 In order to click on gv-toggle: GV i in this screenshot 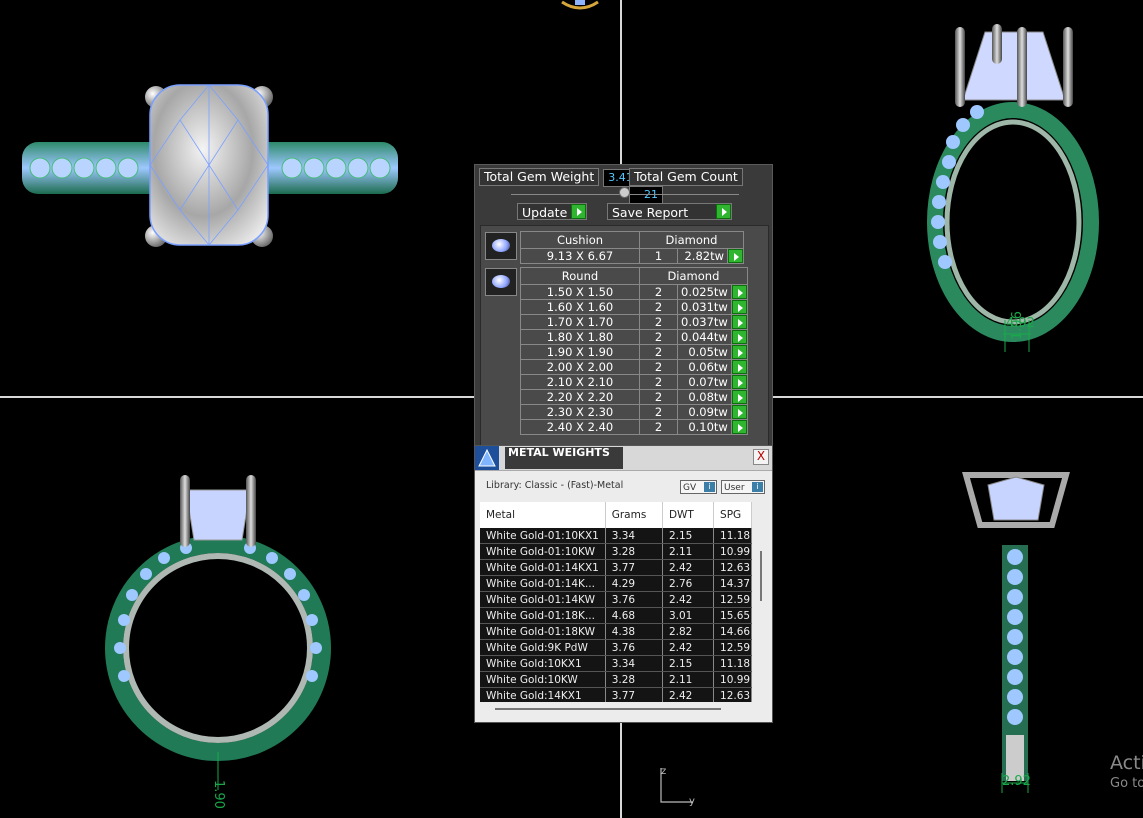, I will do `click(698, 487)`.